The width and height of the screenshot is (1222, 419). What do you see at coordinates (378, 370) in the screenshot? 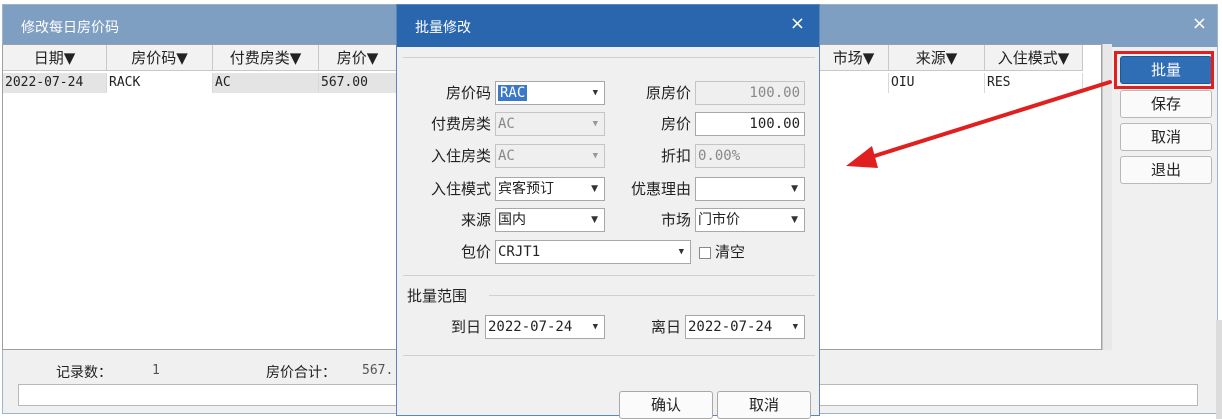
I see `price-total-value: 567.` at bounding box center [378, 370].